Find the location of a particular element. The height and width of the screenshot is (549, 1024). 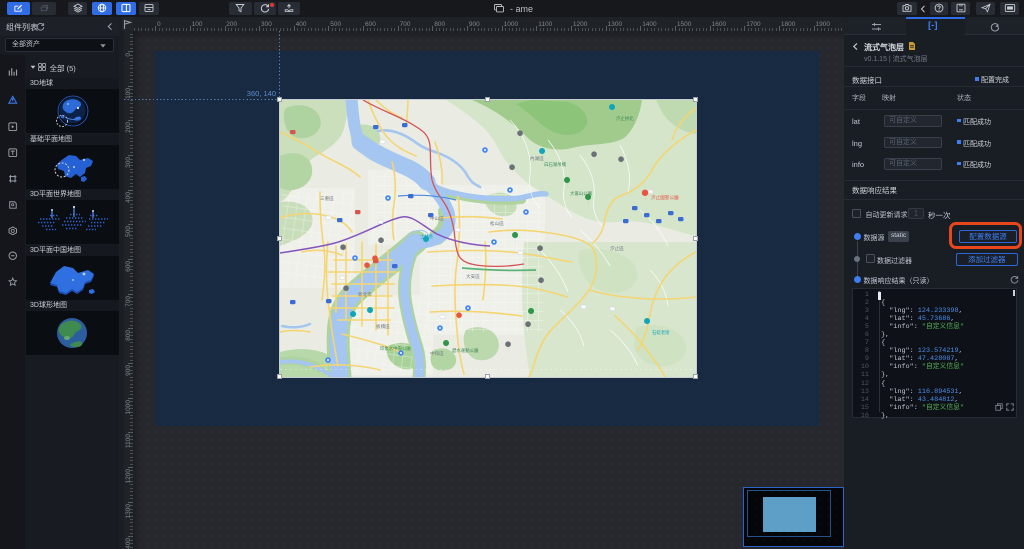

svg-text: 大安區 is located at coordinates (473, 276).